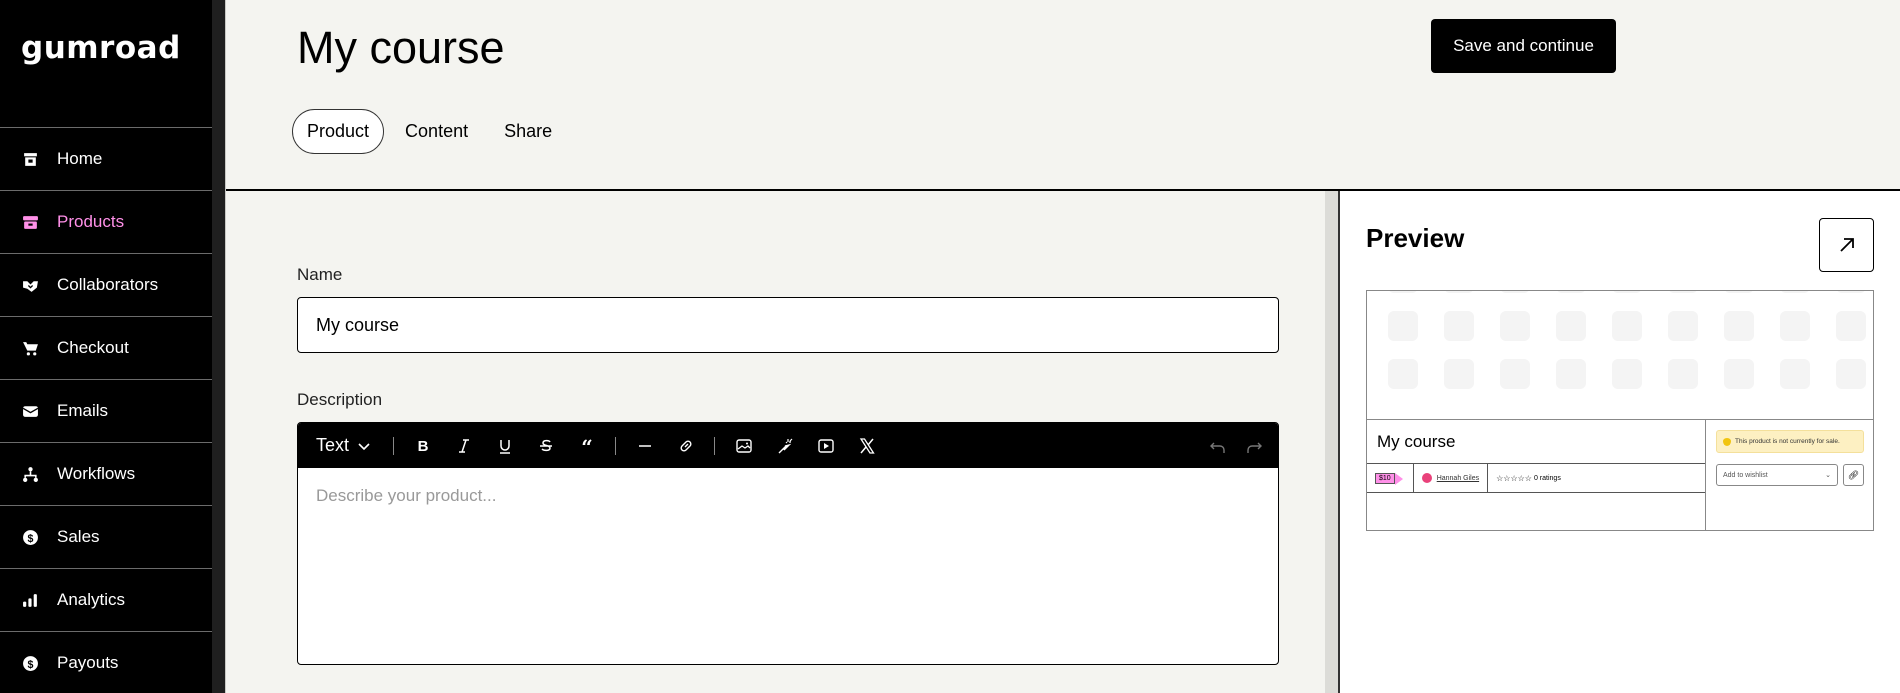 This screenshot has height=693, width=1900. I want to click on sidebar-item-label: Workflows, so click(96, 473).